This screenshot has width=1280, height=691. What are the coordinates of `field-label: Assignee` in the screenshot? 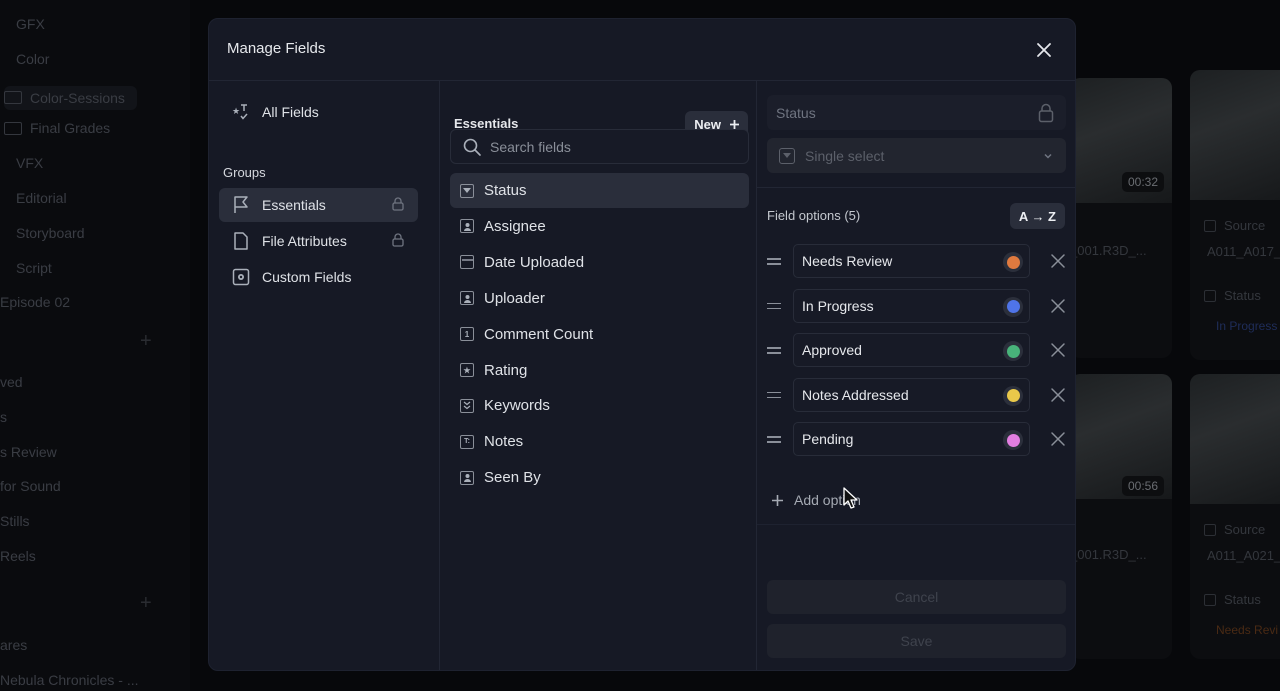 It's located at (515, 226).